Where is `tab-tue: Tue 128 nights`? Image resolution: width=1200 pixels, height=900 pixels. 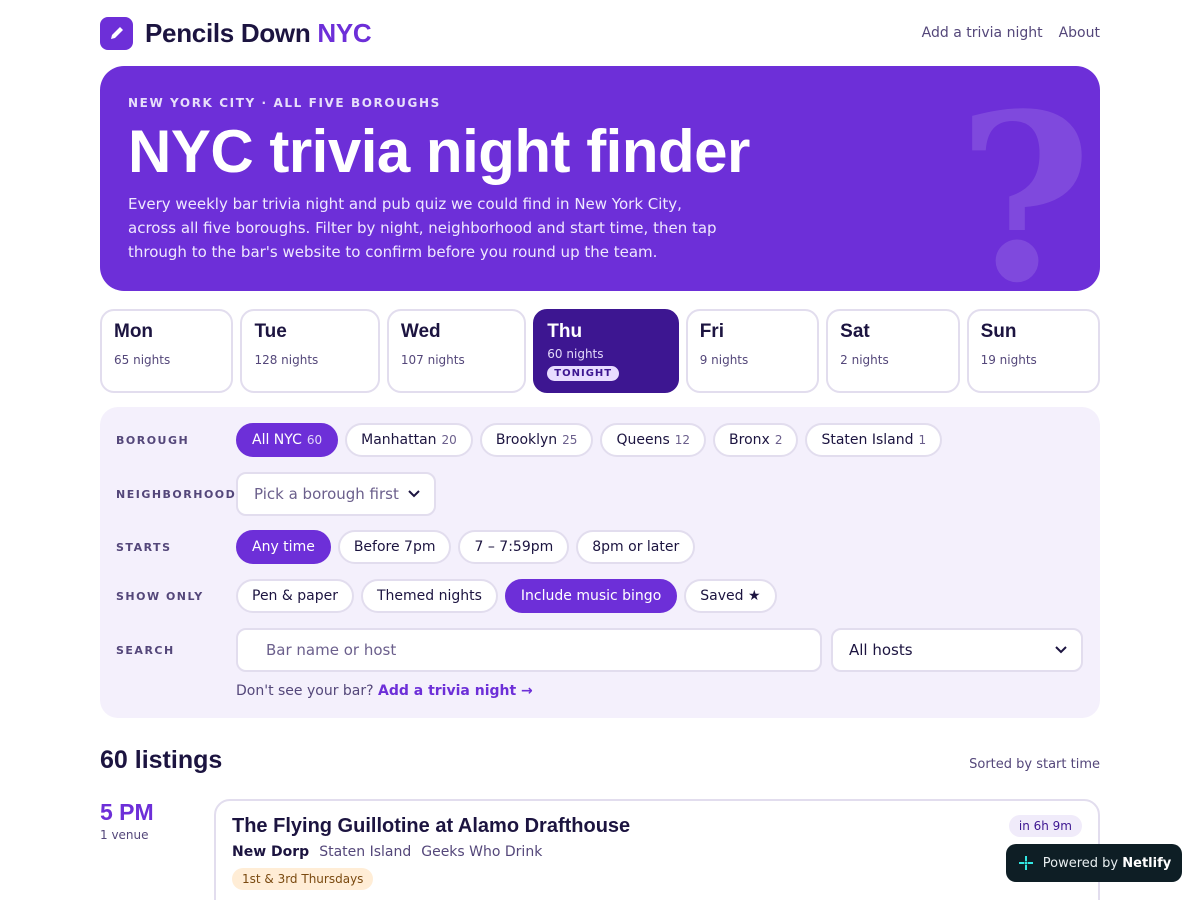 tab-tue: Tue 128 nights is located at coordinates (310, 351).